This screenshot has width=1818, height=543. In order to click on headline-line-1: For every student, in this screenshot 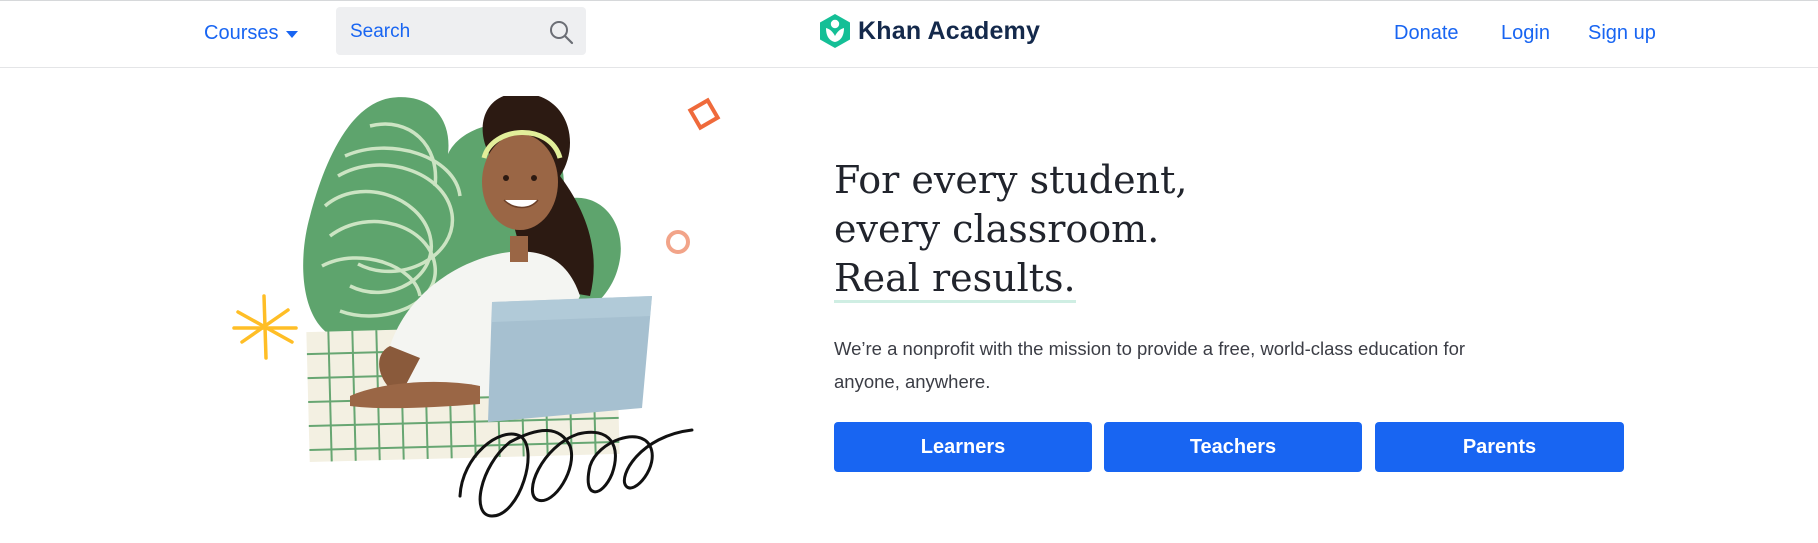, I will do `click(1011, 180)`.